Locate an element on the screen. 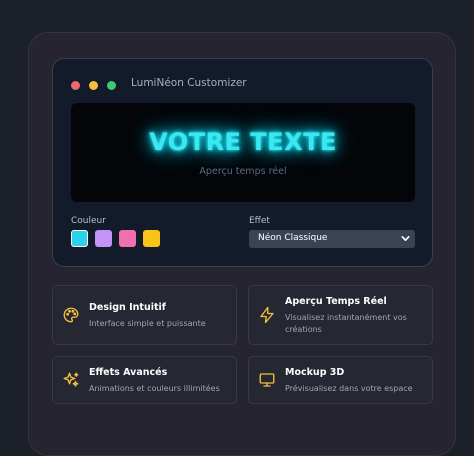 This screenshot has height=456, width=474. effect-select: Néon Classique is located at coordinates (332, 239).